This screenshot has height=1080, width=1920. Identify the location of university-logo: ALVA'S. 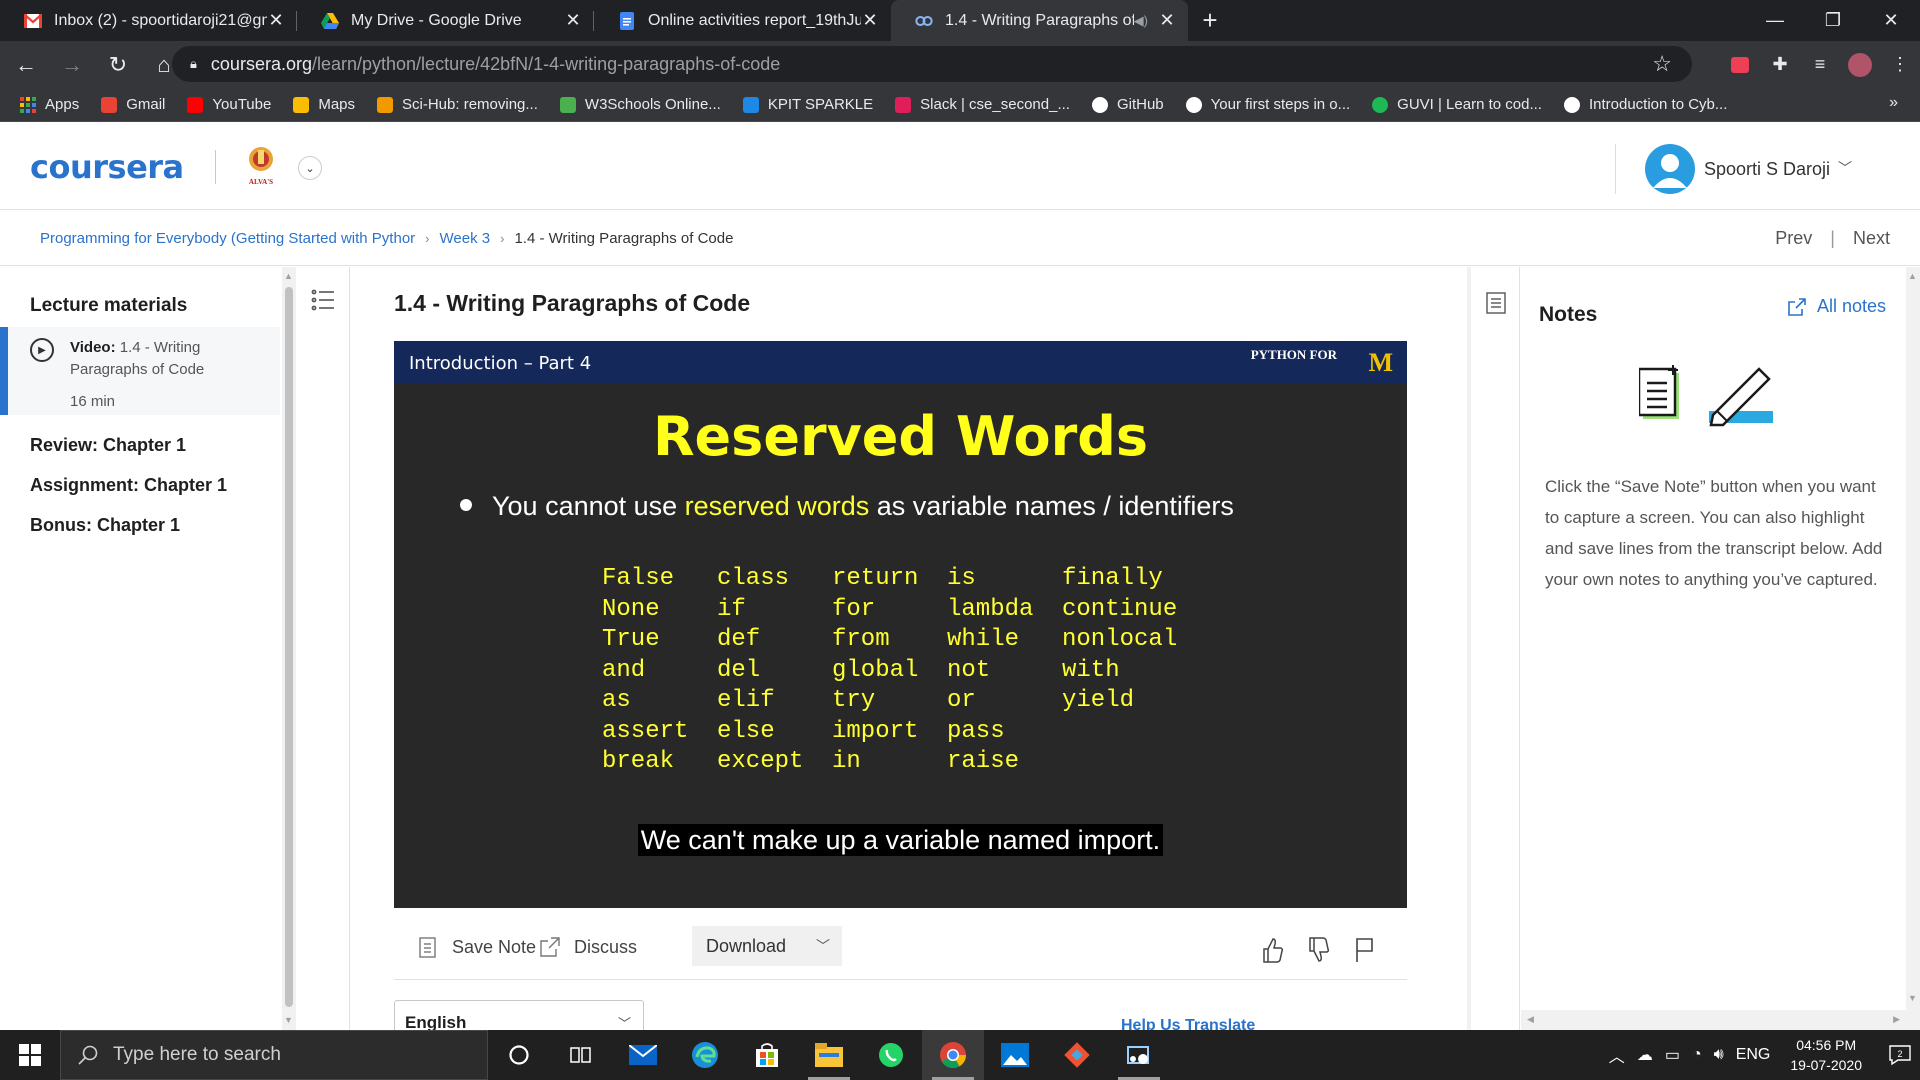
(261, 166).